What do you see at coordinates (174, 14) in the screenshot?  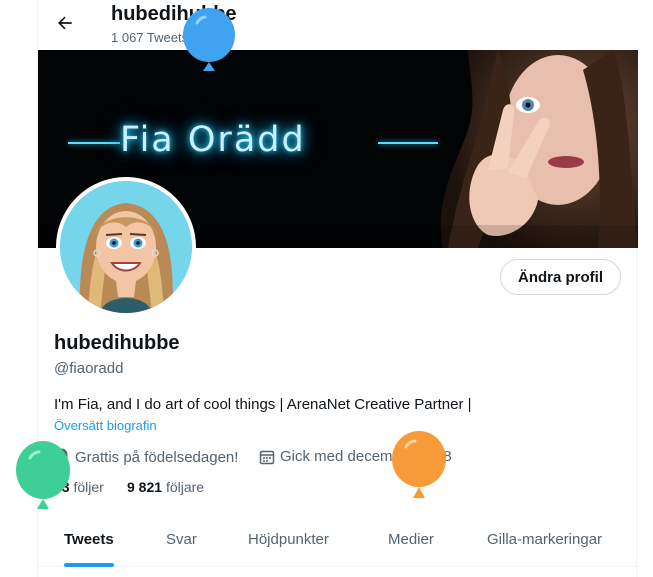 I see `header-name: hubedihubbe` at bounding box center [174, 14].